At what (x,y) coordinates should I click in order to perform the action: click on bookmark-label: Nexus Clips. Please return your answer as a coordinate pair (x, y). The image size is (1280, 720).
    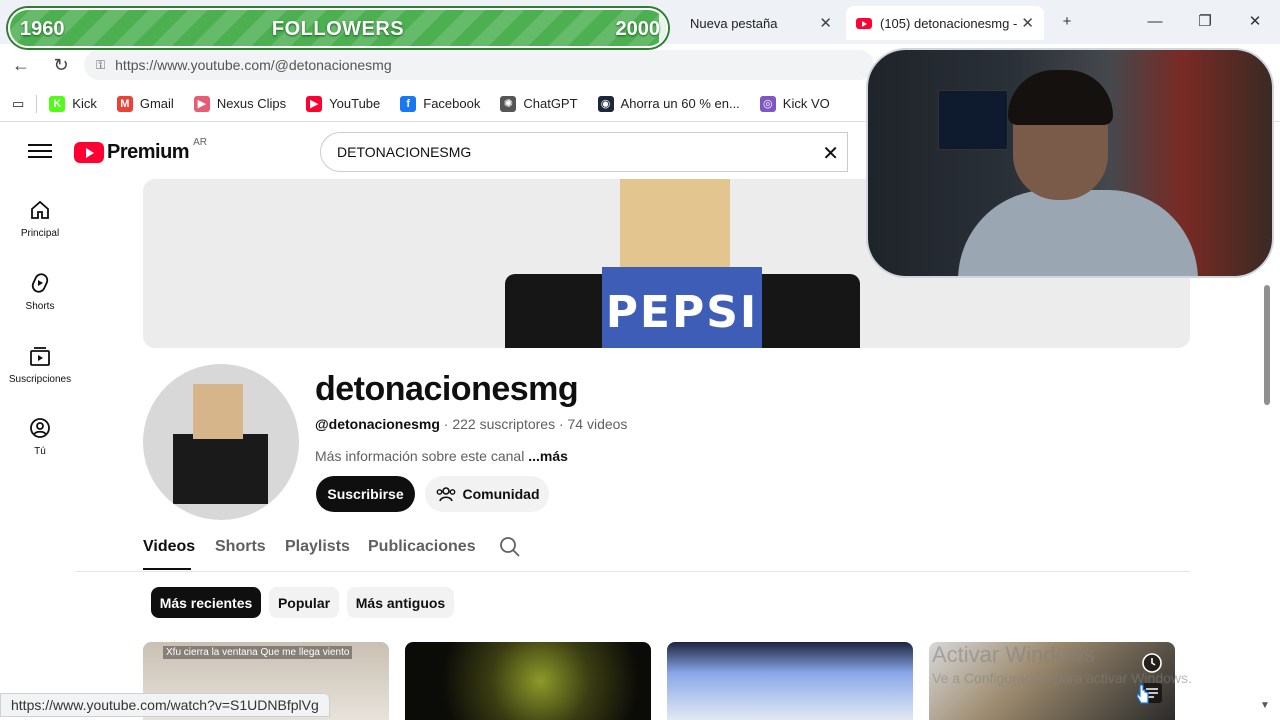
    Looking at the image, I should click on (251, 103).